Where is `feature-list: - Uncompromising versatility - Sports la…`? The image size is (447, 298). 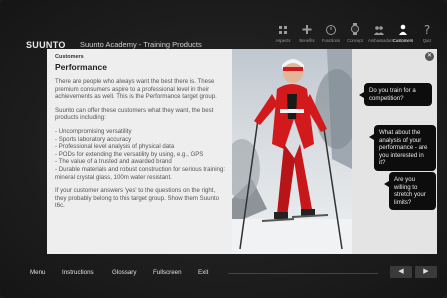
feature-list: - Uncompromising versatility - Sports la… is located at coordinates (140, 154).